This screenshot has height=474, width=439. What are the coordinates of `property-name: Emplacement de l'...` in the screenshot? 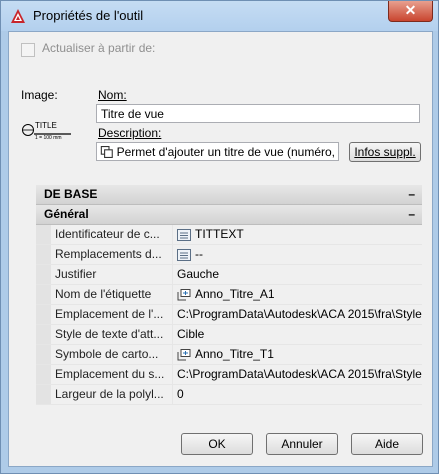 It's located at (112, 314).